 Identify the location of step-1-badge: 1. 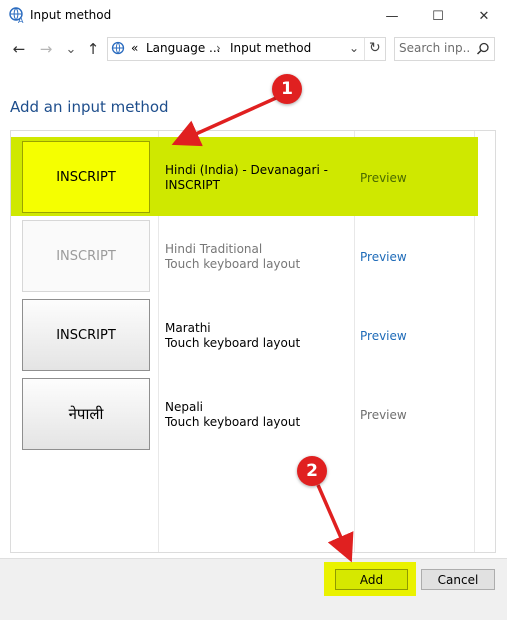
(287, 89).